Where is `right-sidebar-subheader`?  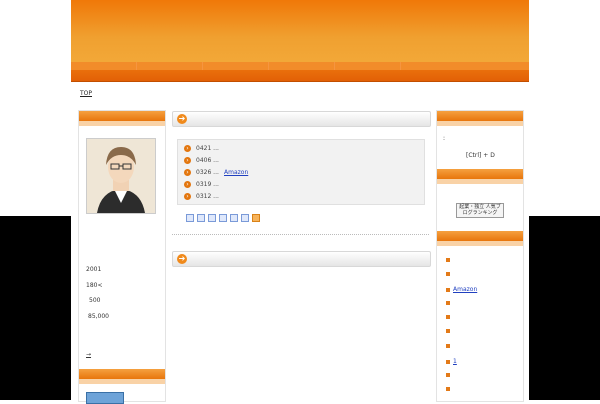
right-sidebar-subheader is located at coordinates (480, 123).